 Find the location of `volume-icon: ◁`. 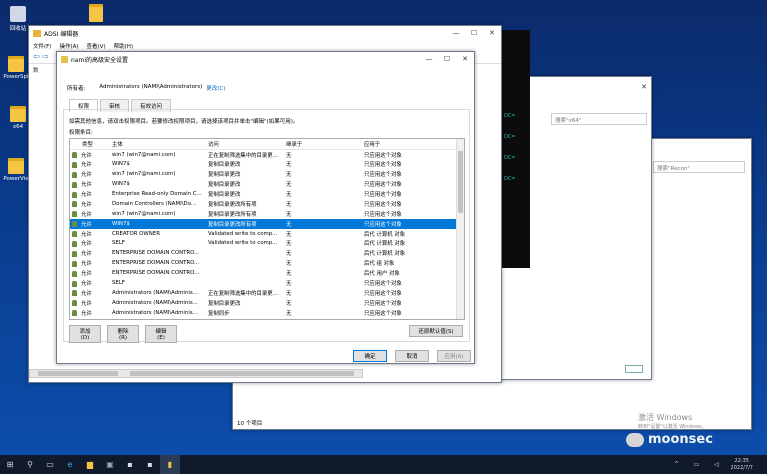

volume-icon: ◁ is located at coordinates (717, 464).